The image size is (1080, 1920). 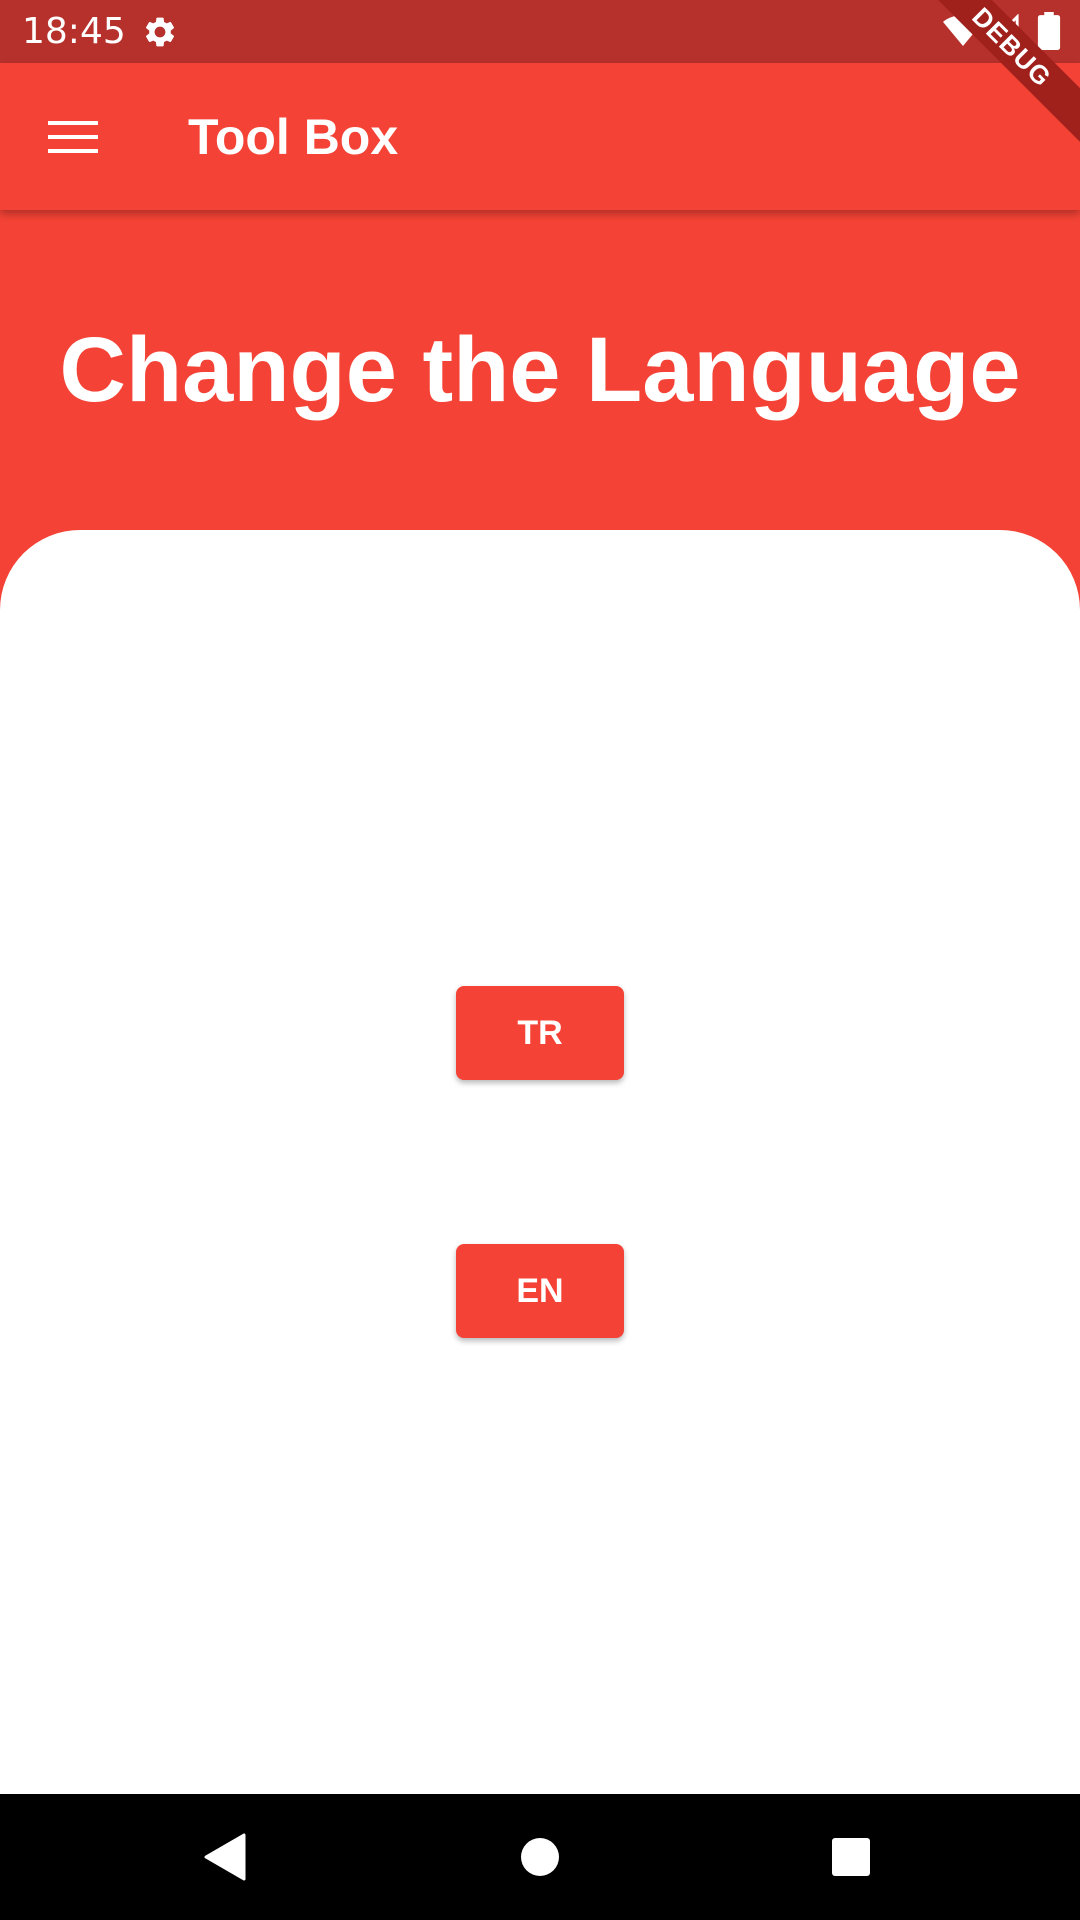 I want to click on recents-icon, so click(x=851, y=1857).